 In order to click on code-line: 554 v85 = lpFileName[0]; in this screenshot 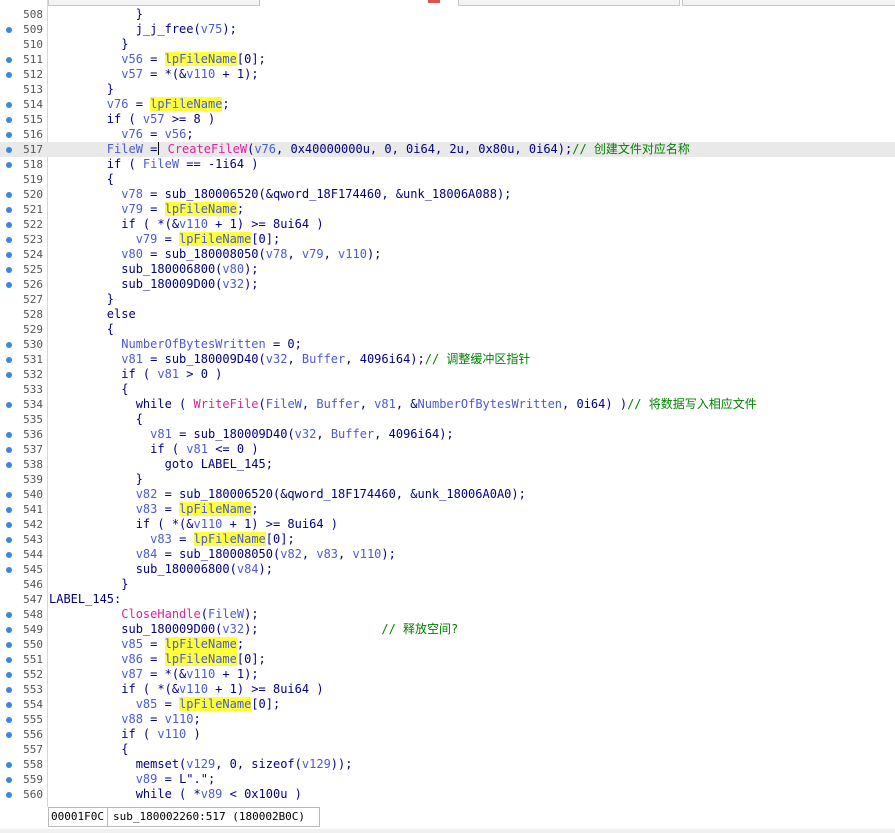, I will do `click(447, 704)`.